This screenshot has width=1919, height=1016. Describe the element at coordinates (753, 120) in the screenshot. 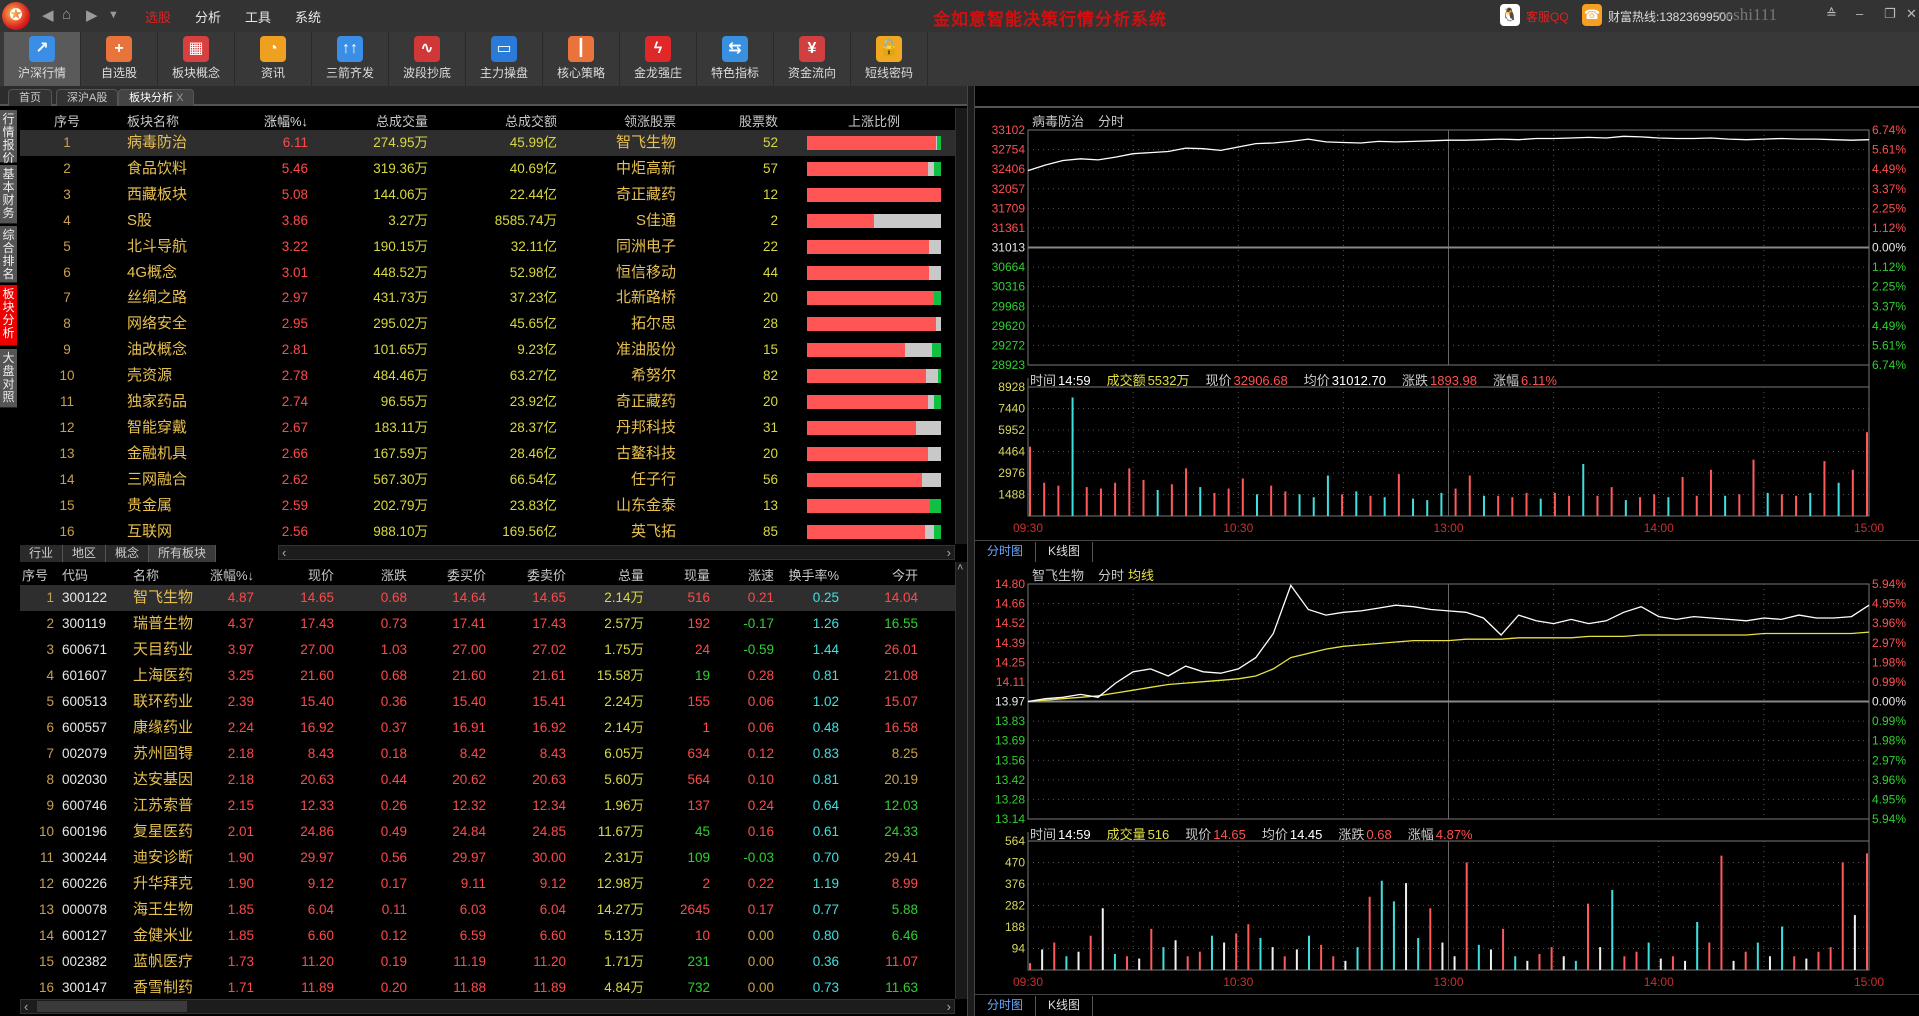

I see `sector-header-6: 股票数` at that location.